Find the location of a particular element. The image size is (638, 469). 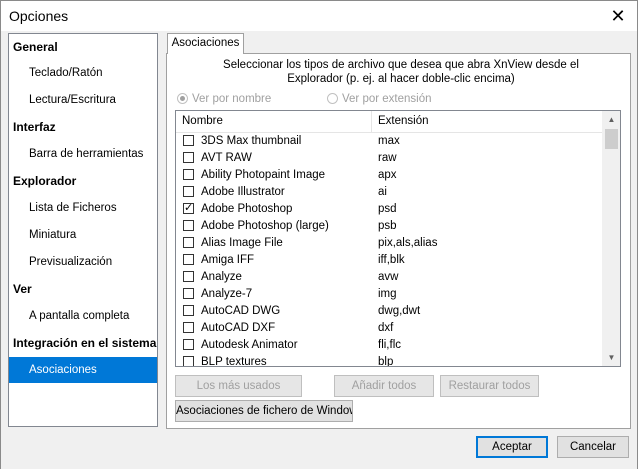

nav-item: Barra de herramientas is located at coordinates (83, 154).